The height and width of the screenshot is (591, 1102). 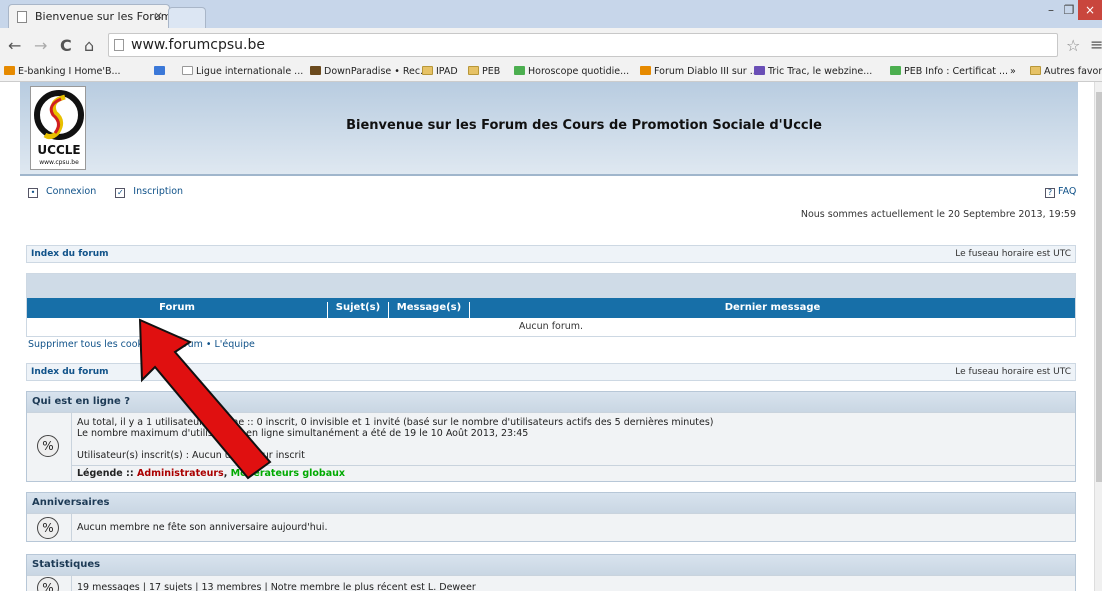 I want to click on login-icon: •, so click(x=33, y=193).